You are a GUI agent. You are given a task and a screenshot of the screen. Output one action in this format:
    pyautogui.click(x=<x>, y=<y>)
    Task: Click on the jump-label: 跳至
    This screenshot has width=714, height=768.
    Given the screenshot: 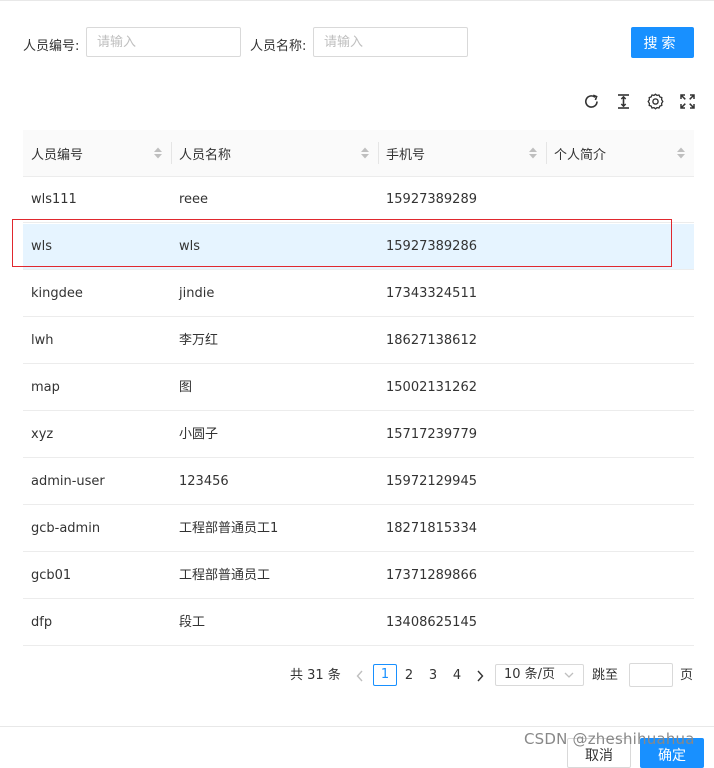 What is the action you would take?
    pyautogui.click(x=605, y=675)
    